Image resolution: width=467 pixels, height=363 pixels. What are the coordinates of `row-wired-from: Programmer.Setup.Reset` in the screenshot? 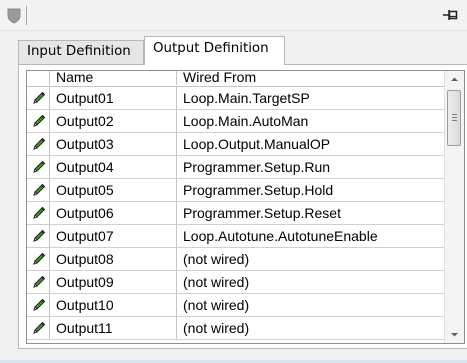 It's located at (310, 213).